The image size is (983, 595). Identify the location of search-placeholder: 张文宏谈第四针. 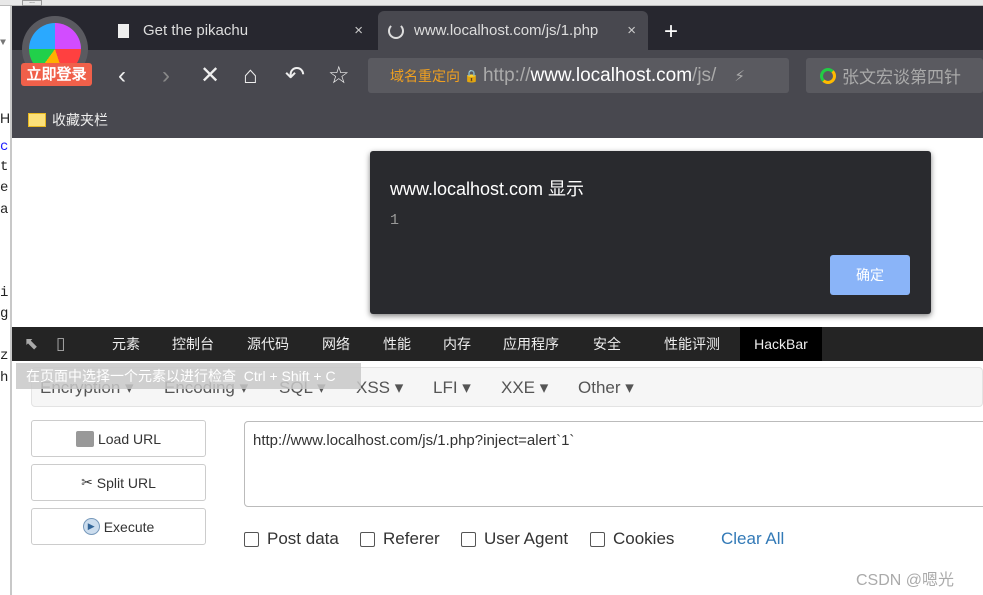
(901, 77).